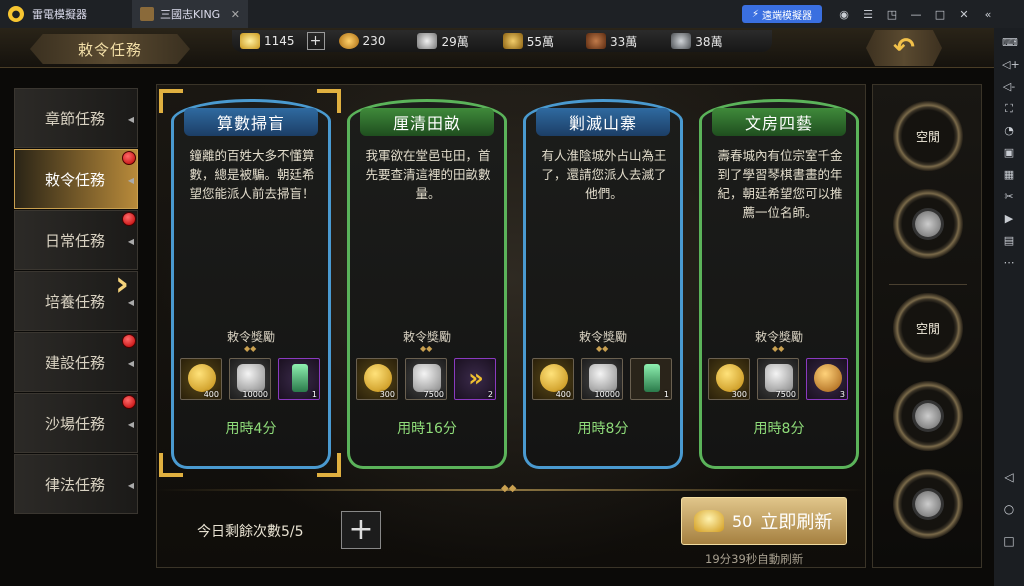  What do you see at coordinates (358, 41) in the screenshot?
I see `resource-grain: 230` at bounding box center [358, 41].